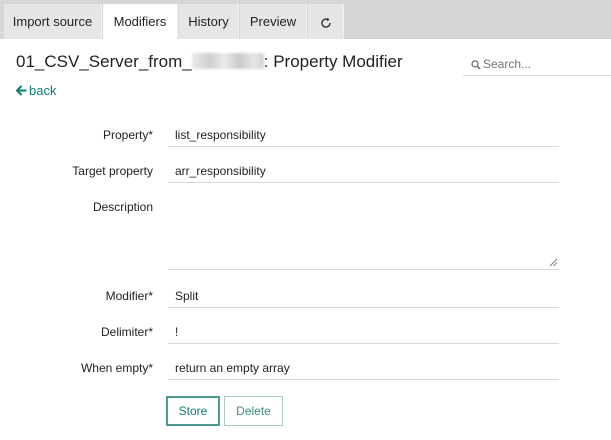 This screenshot has width=611, height=440. I want to click on back-link: back, so click(36, 90).